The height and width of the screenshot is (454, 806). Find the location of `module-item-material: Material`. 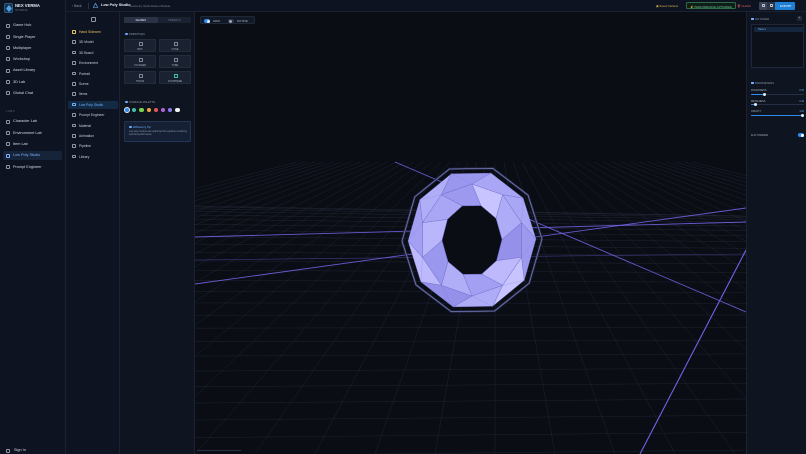

module-item-material: Material is located at coordinates (93, 126).